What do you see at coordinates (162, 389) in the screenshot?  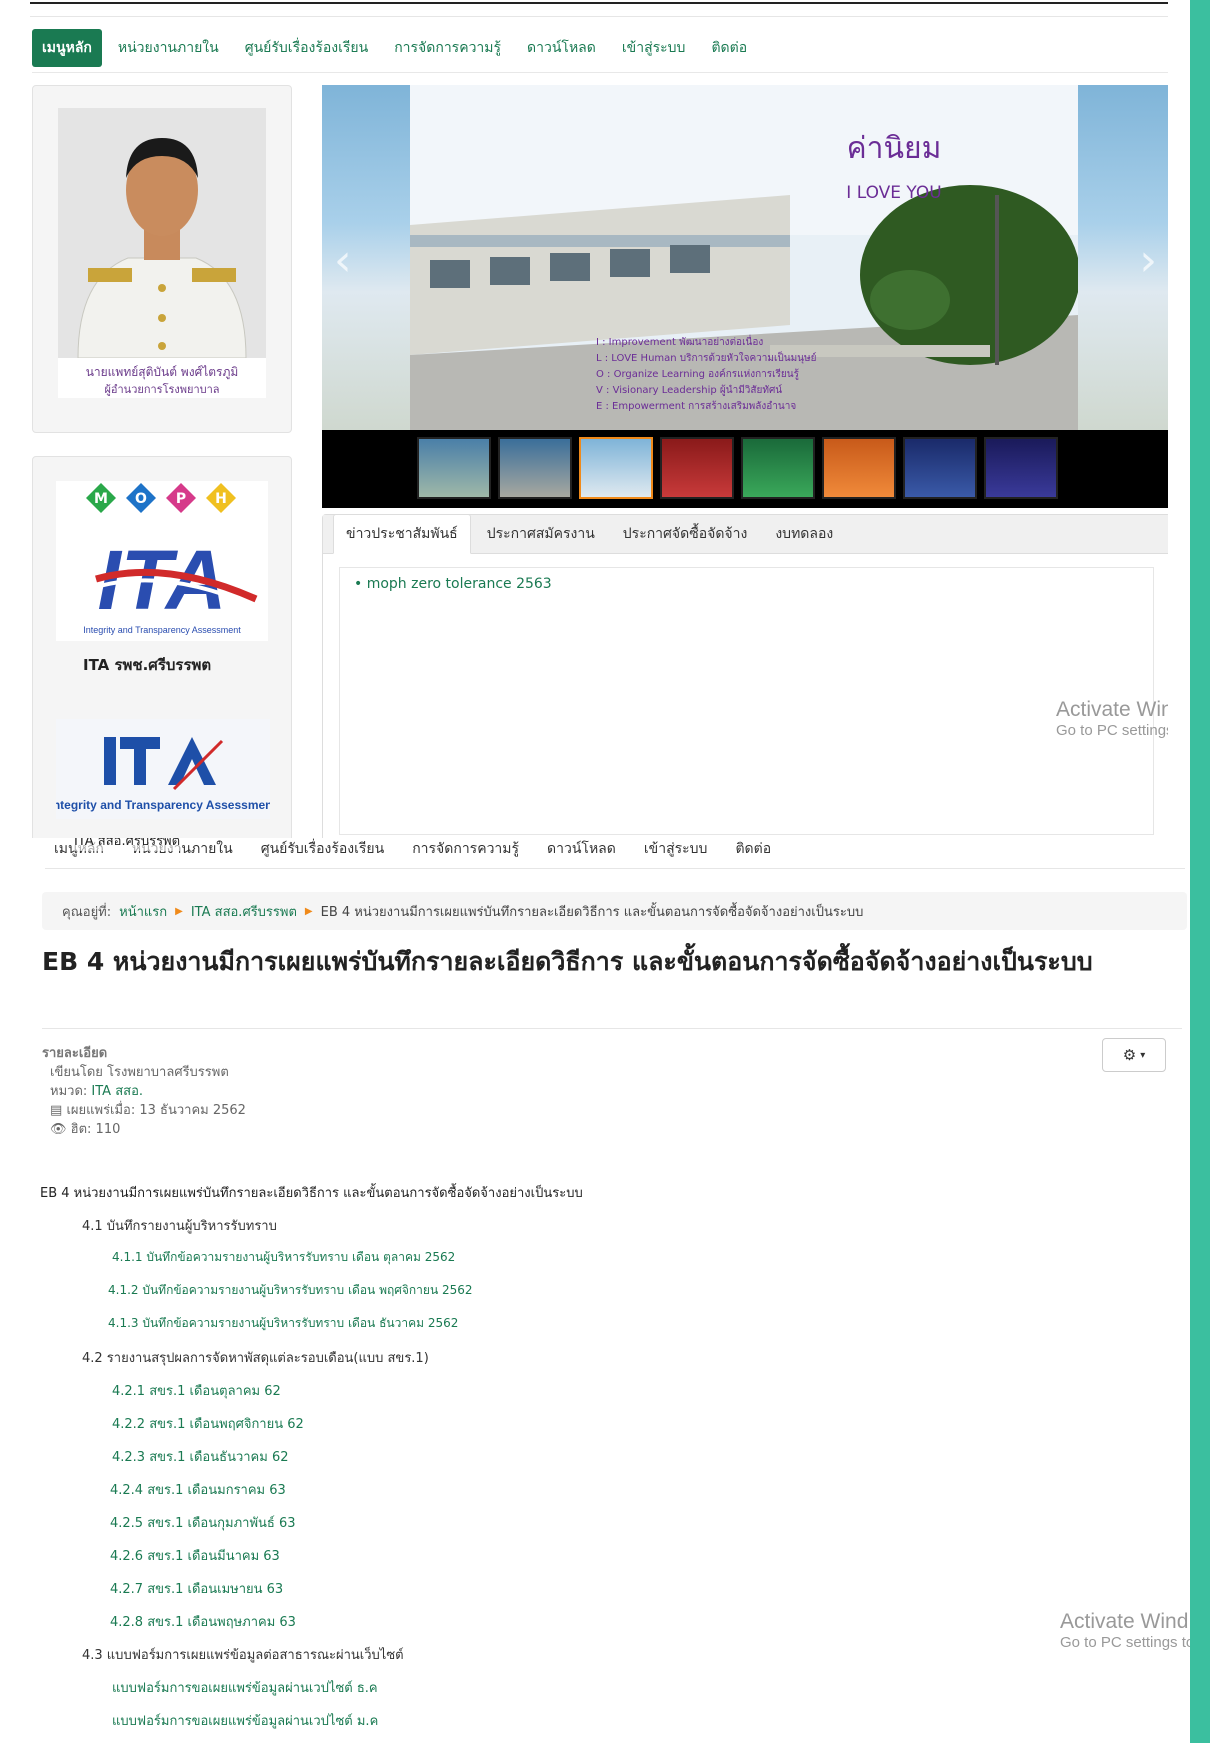 I see `director-title: ผู้อำนวยการโรงพยาบาล` at bounding box center [162, 389].